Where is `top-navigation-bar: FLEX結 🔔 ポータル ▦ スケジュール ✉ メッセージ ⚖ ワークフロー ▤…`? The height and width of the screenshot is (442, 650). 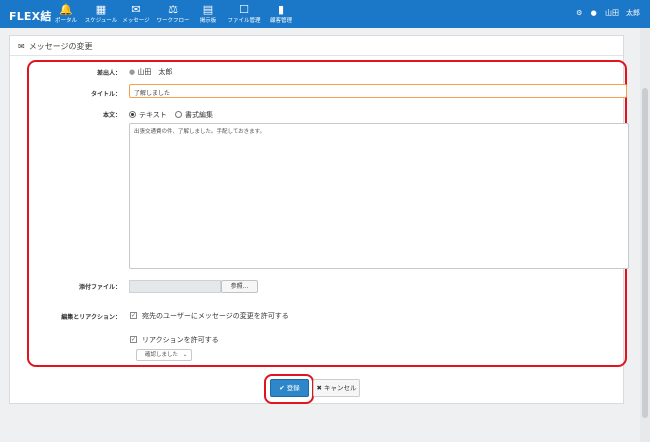 top-navigation-bar: FLEX結 🔔 ポータル ▦ スケジュール ✉ メッセージ ⚖ ワークフロー ▤… is located at coordinates (325, 14).